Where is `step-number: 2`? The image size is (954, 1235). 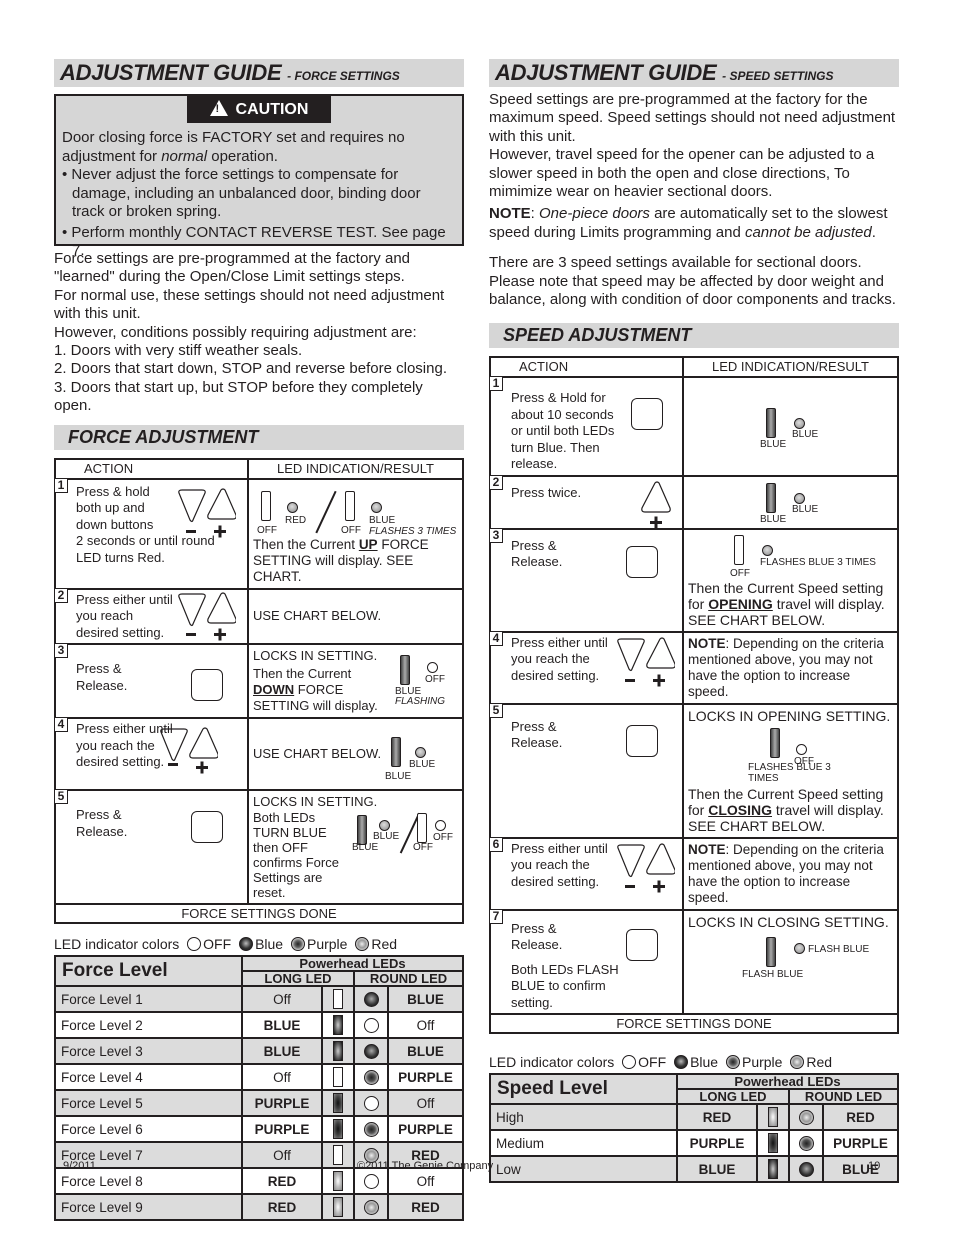
step-number: 2 is located at coordinates (496, 482).